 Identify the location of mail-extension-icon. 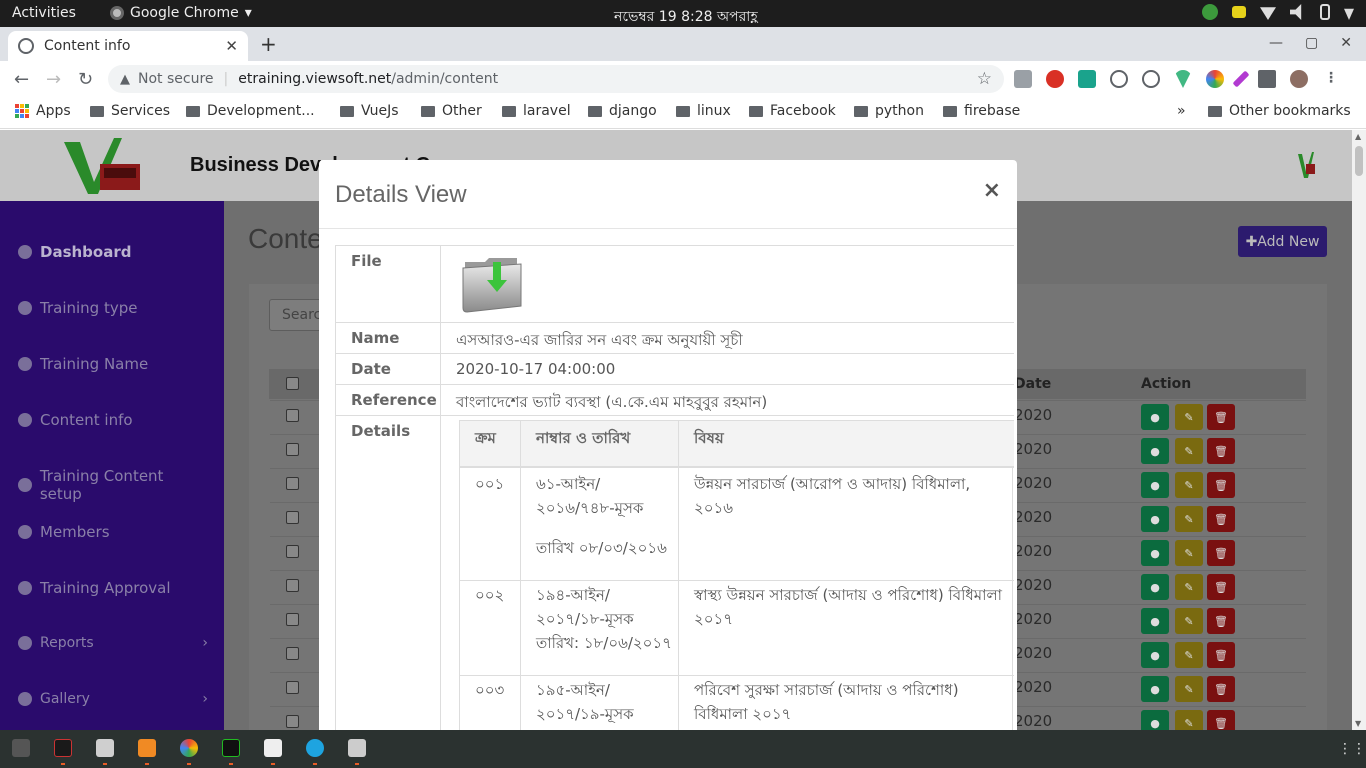
(1087, 79).